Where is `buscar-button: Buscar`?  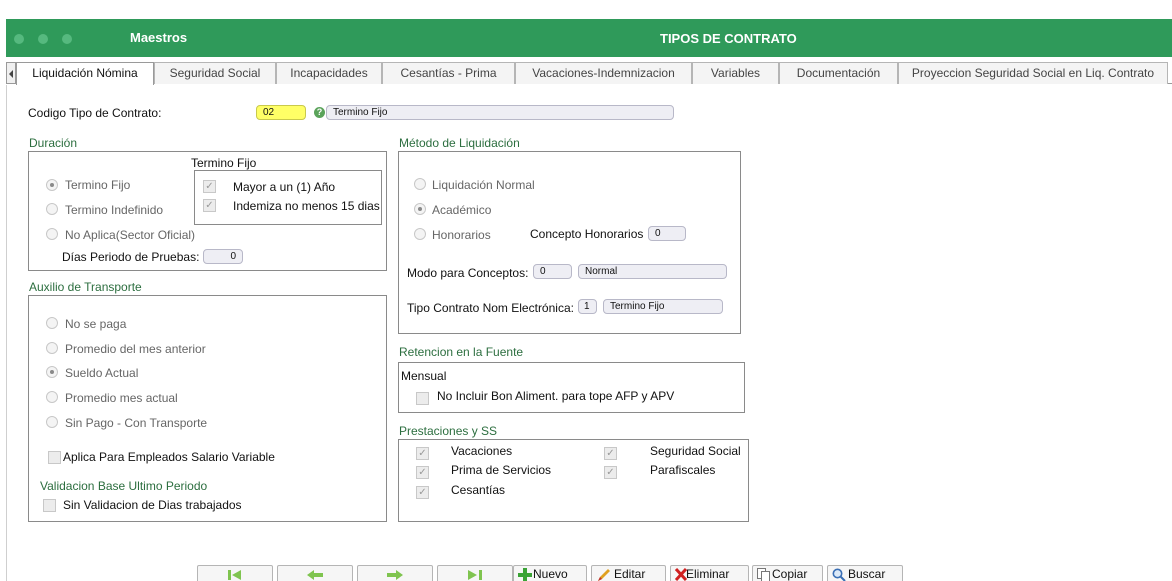
buscar-button: Buscar is located at coordinates (865, 573).